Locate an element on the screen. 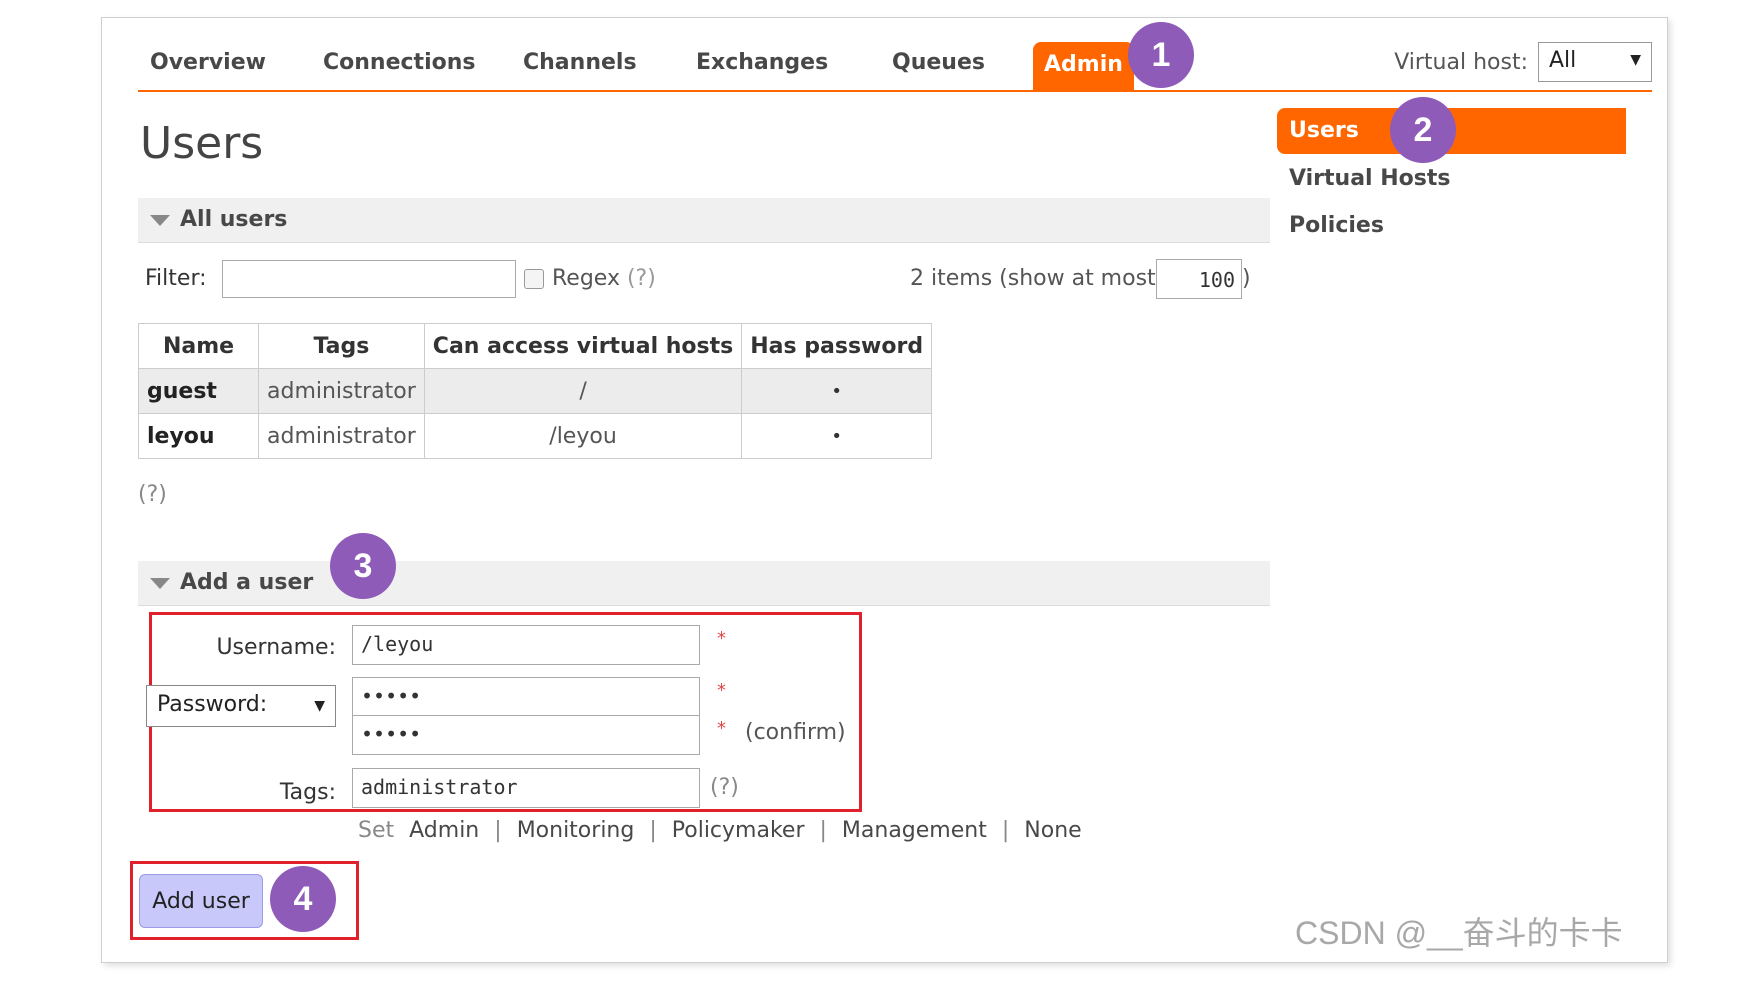 The height and width of the screenshot is (993, 1750). add-user-header: Add a user is located at coordinates (704, 583).